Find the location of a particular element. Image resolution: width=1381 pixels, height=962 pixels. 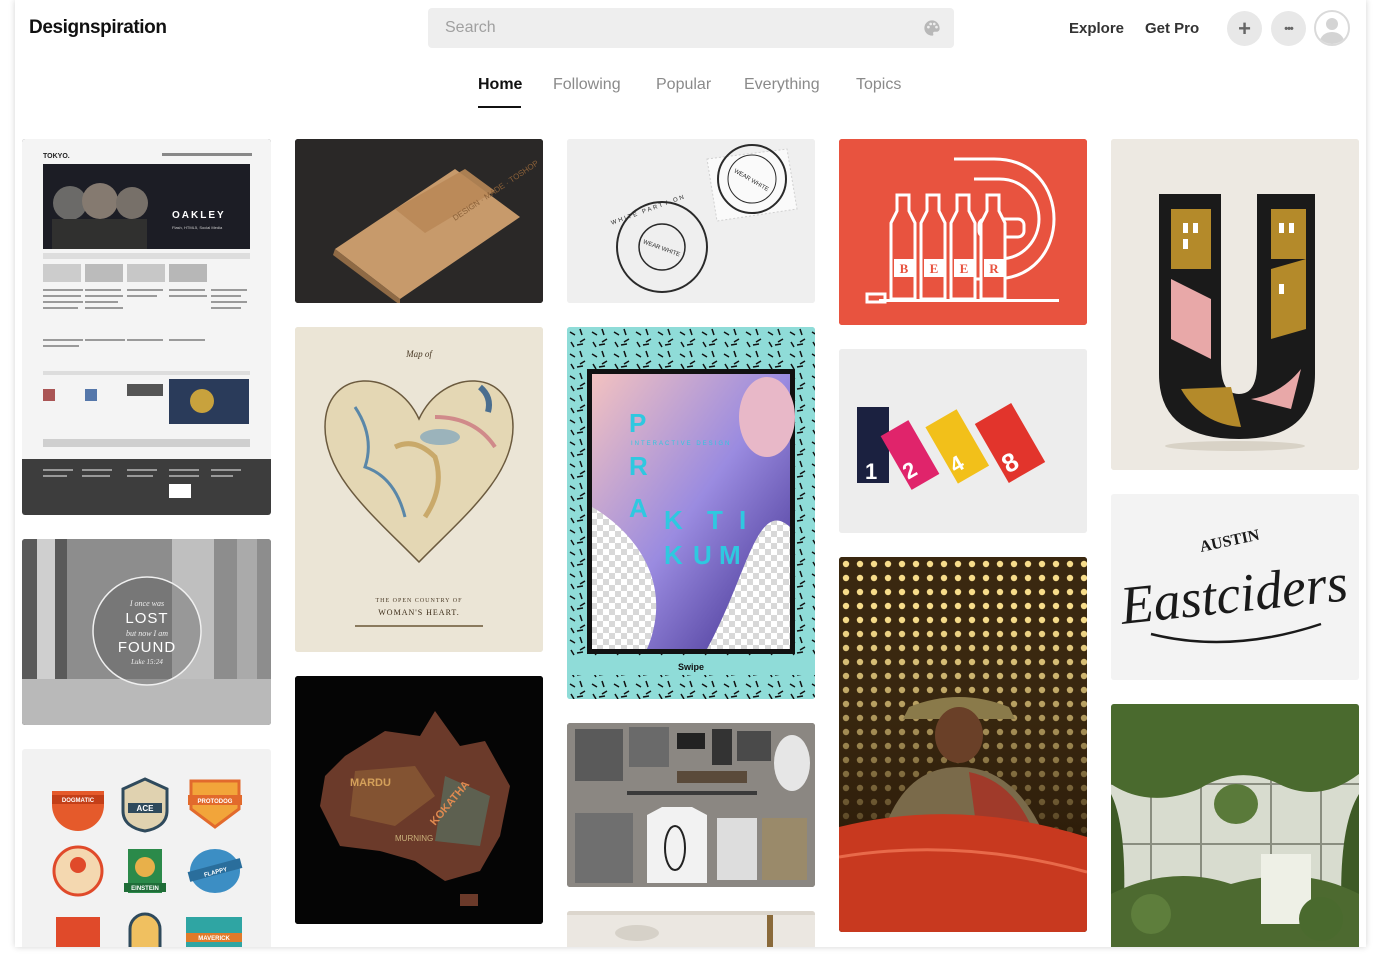

beer-letter-e2: E is located at coordinates (964, 268).